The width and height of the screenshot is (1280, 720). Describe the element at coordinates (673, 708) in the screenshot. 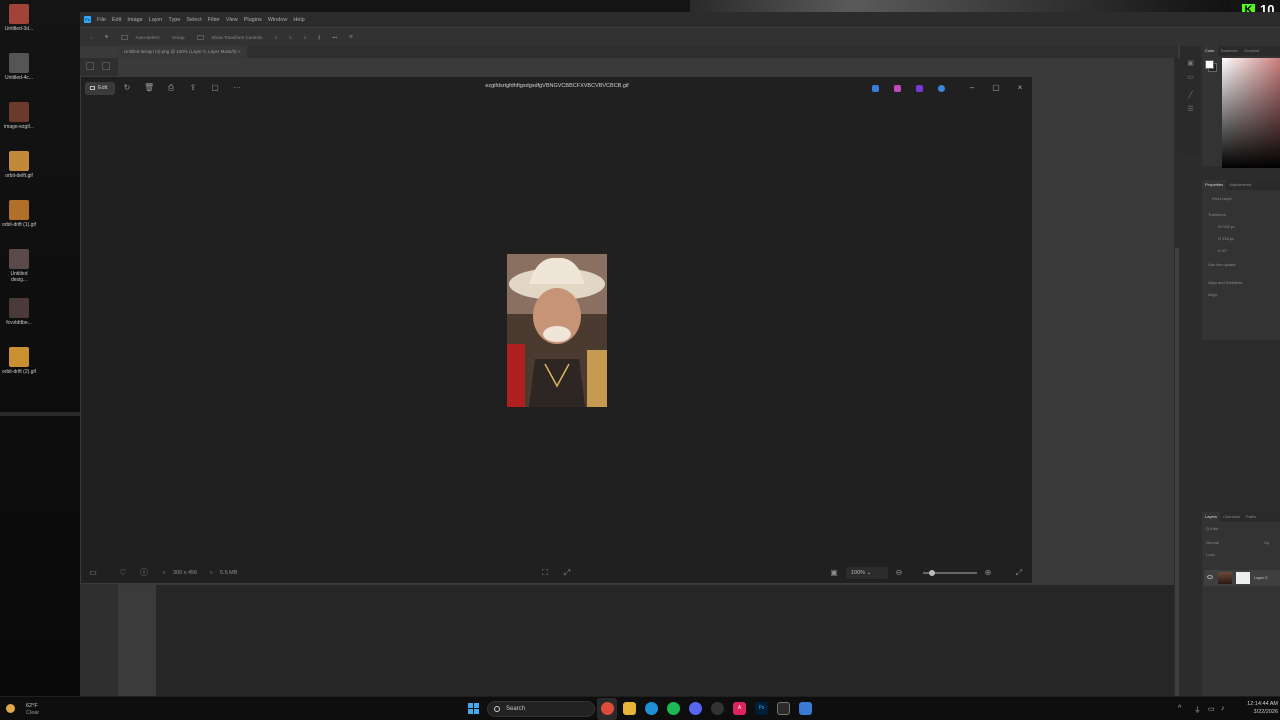

I see `spotify-icon` at that location.